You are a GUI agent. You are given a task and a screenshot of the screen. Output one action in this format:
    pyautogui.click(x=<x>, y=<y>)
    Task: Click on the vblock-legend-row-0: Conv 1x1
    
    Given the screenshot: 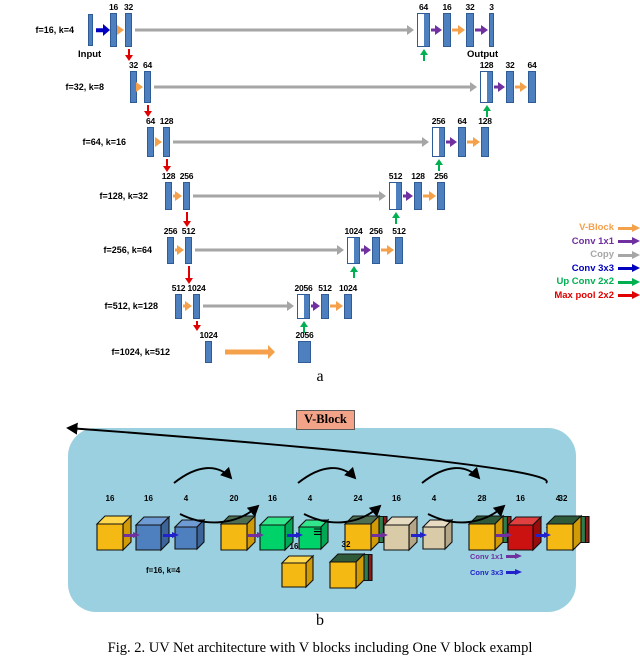 What is the action you would take?
    pyautogui.click(x=496, y=556)
    